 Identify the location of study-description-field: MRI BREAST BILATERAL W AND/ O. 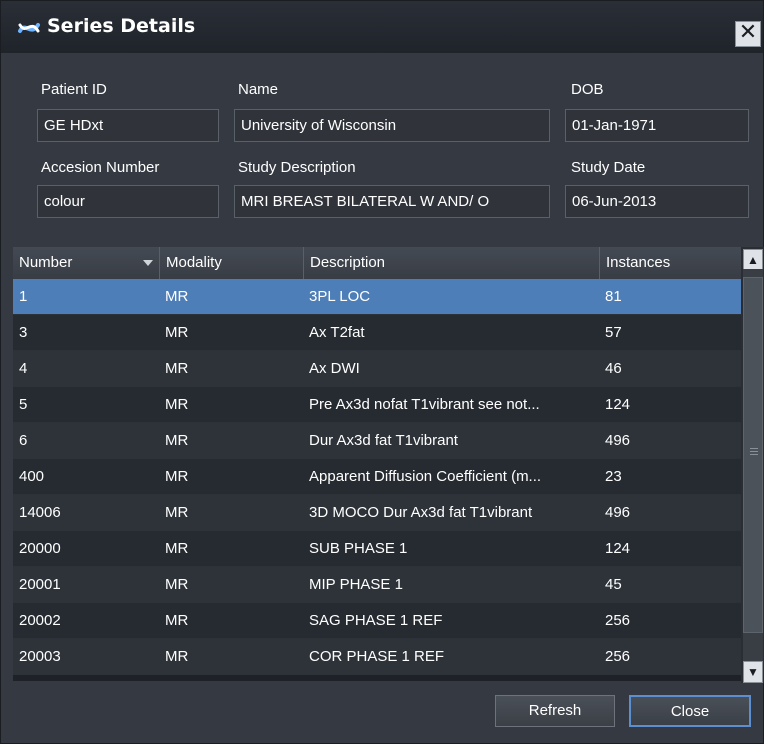
(392, 201).